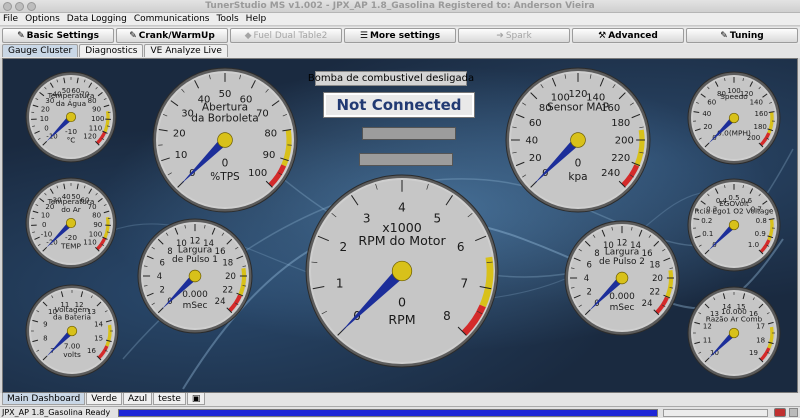 This screenshot has width=800, height=418. I want to click on gauge-title: do Ar, so click(71, 209).